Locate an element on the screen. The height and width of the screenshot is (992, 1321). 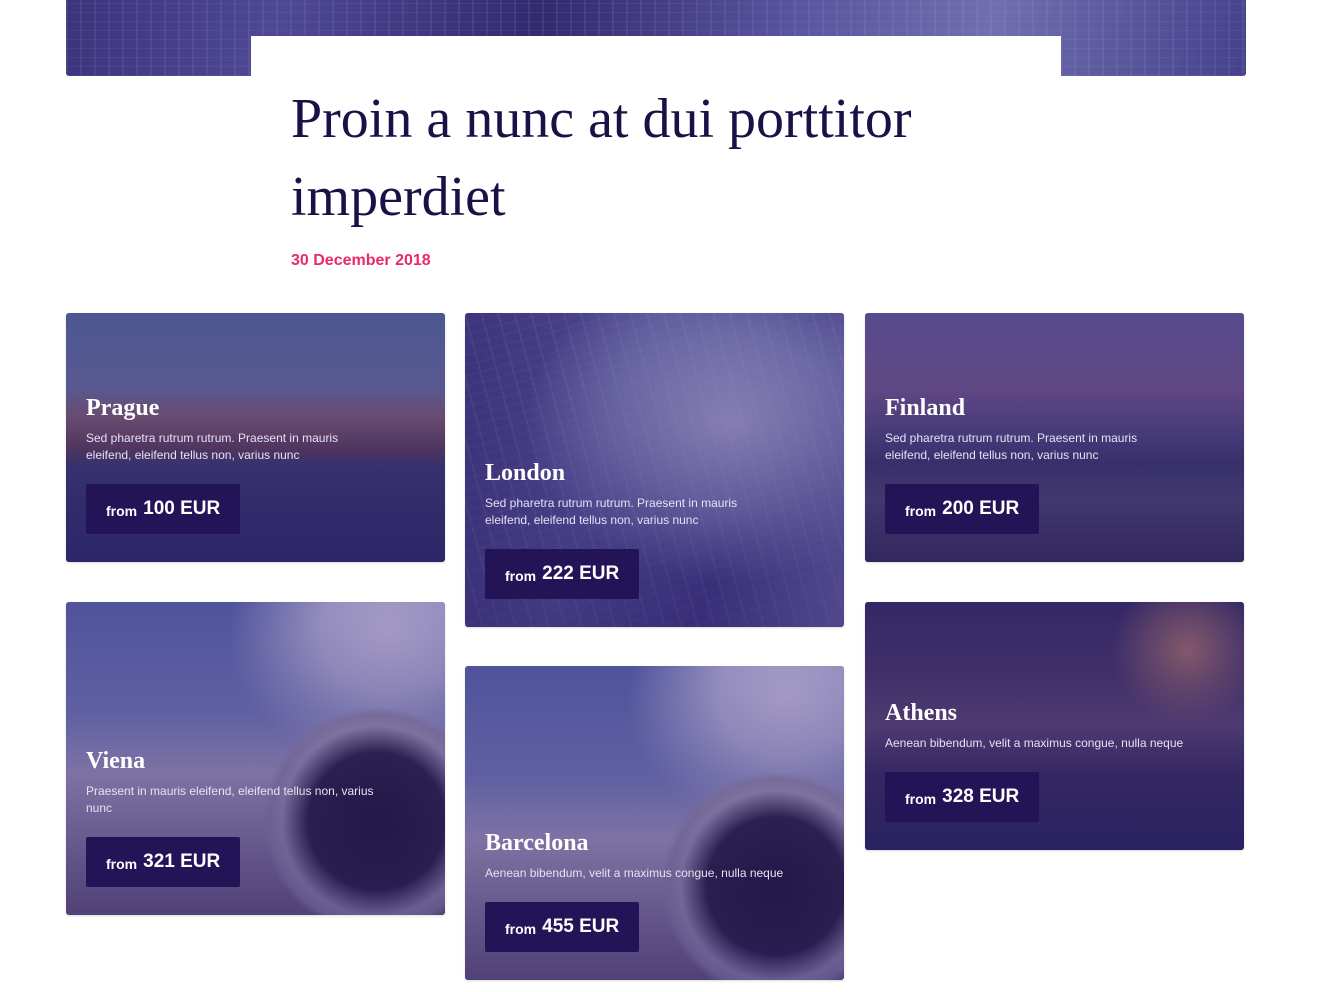
price-value: 455 EUR is located at coordinates (581, 926).